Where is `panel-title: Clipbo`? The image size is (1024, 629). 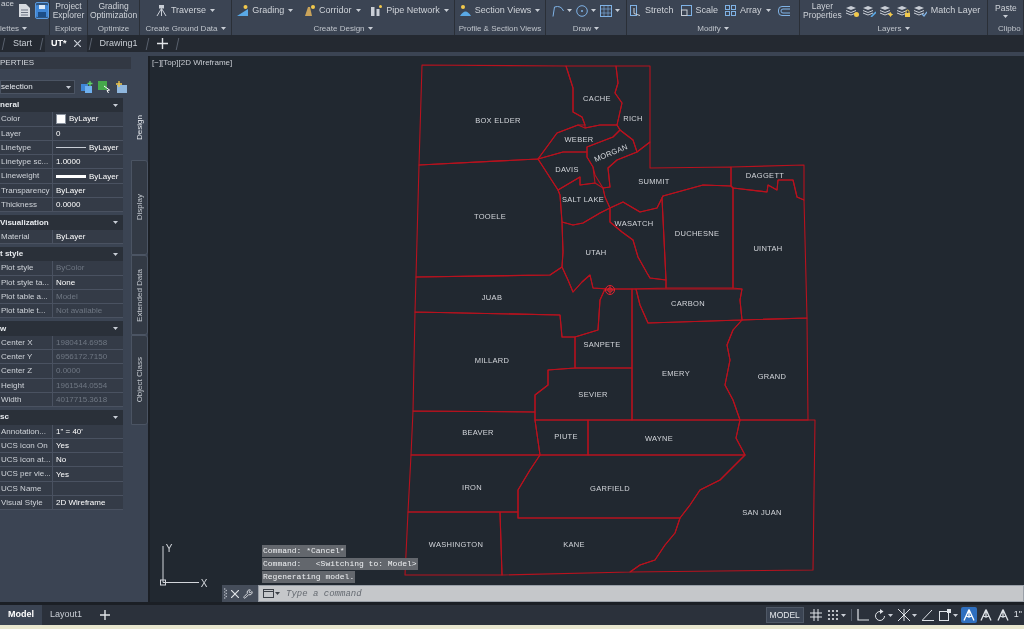
panel-title: Clipbo is located at coordinates (1009, 28).